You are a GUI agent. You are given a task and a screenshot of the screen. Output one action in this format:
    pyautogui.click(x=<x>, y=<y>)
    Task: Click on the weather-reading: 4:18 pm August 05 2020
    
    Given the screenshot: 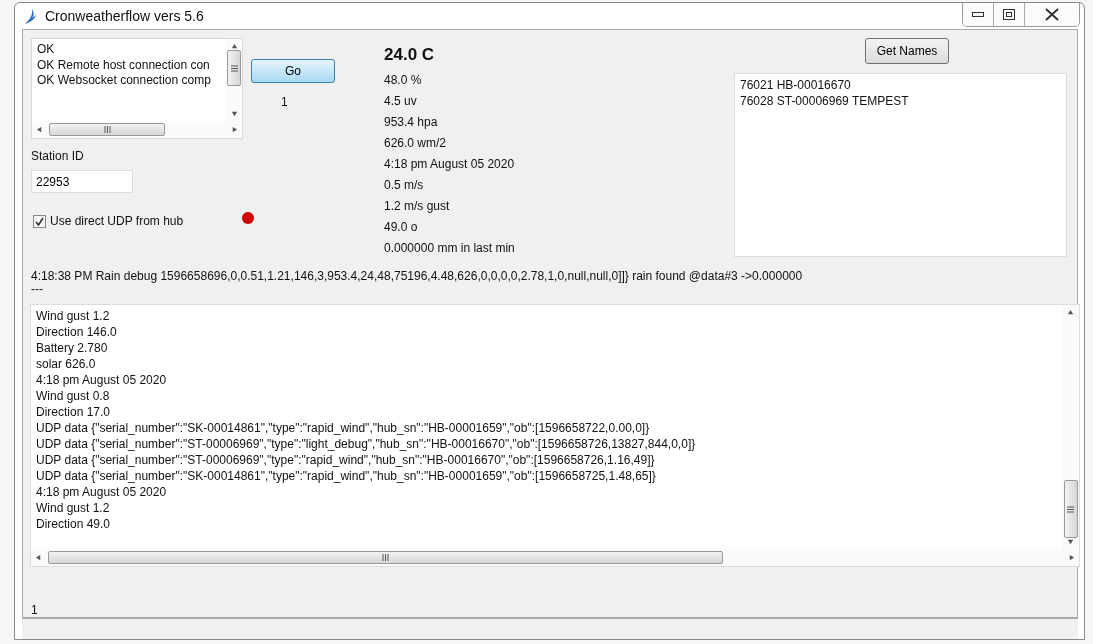 What is the action you would take?
    pyautogui.click(x=450, y=165)
    